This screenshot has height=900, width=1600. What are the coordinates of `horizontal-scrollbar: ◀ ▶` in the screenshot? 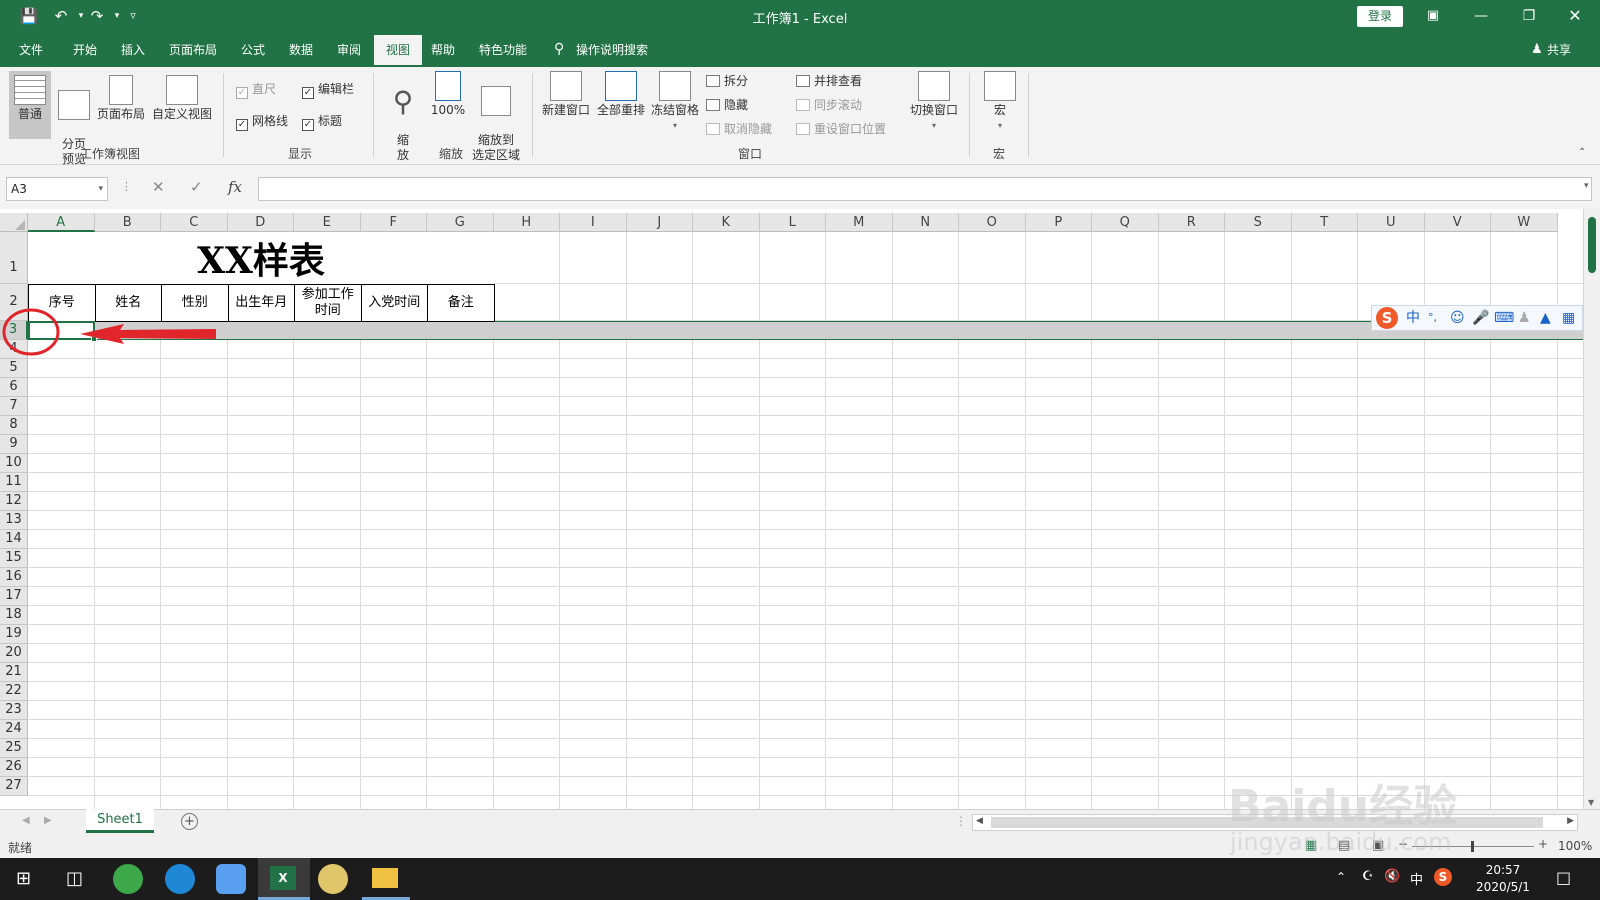 It's located at (1275, 822).